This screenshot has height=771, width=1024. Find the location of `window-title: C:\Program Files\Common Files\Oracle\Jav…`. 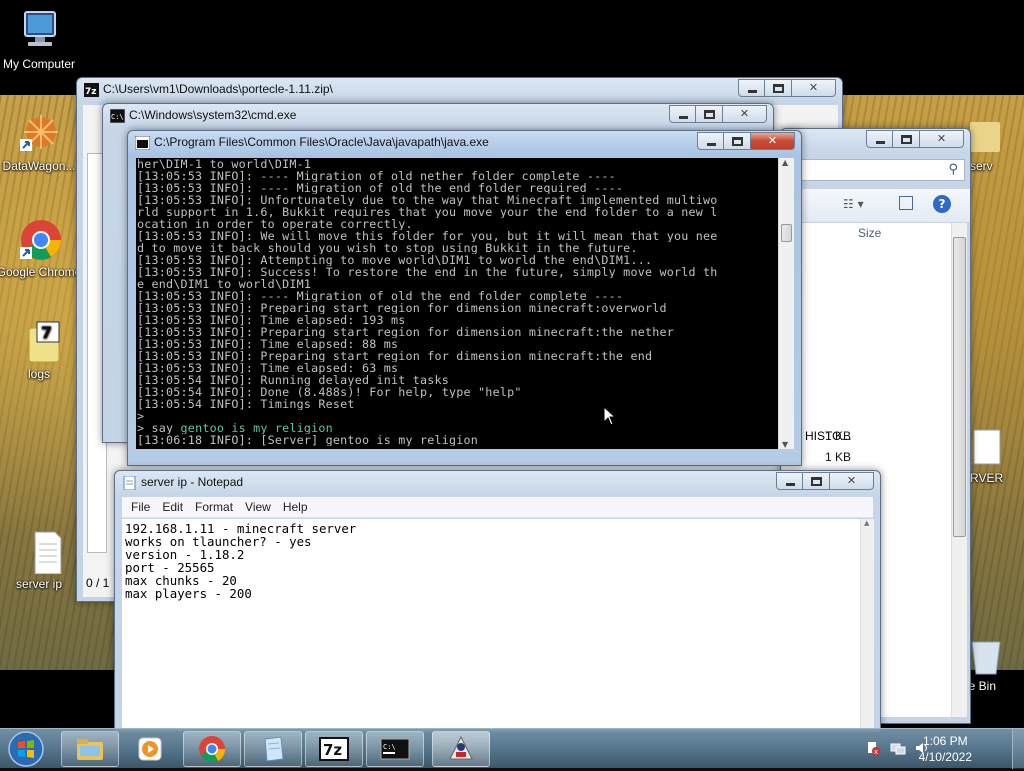

window-title: C:\Program Files\Common Files\Oracle\Jav… is located at coordinates (321, 142).